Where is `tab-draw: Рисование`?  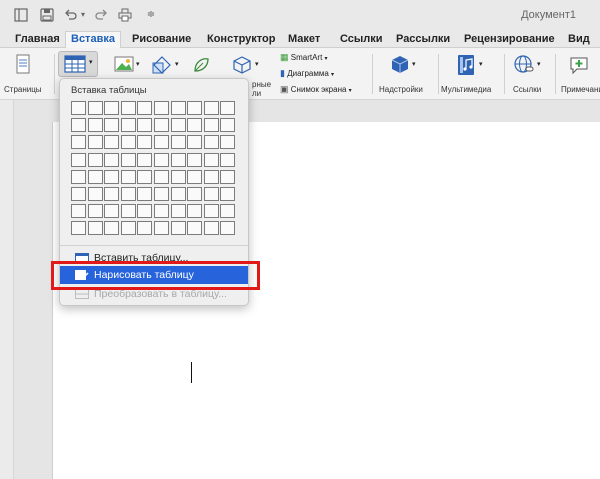 tab-draw: Рисование is located at coordinates (161, 40).